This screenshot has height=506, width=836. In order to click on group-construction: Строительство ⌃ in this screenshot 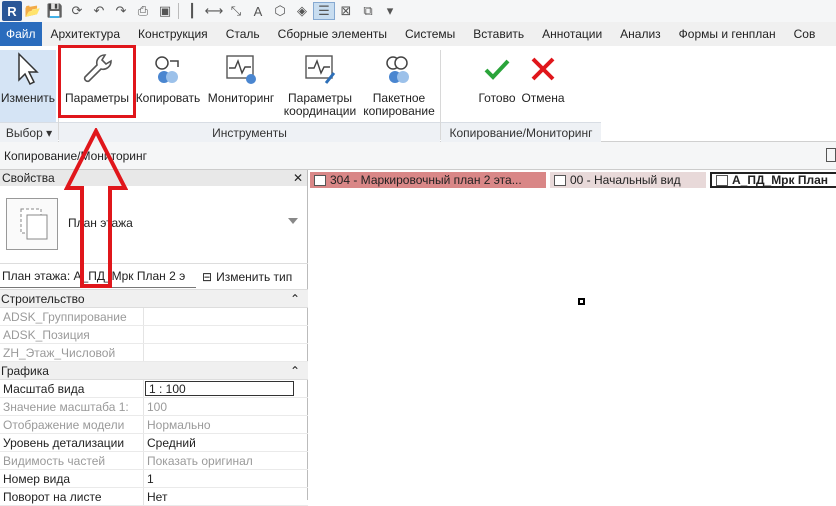, I will do `click(154, 299)`.